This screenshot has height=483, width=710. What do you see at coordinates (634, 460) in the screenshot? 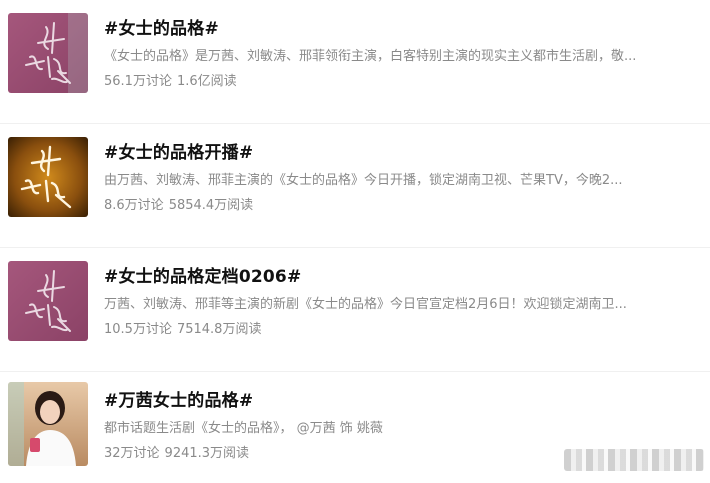
I see `blurred-watermark` at bounding box center [634, 460].